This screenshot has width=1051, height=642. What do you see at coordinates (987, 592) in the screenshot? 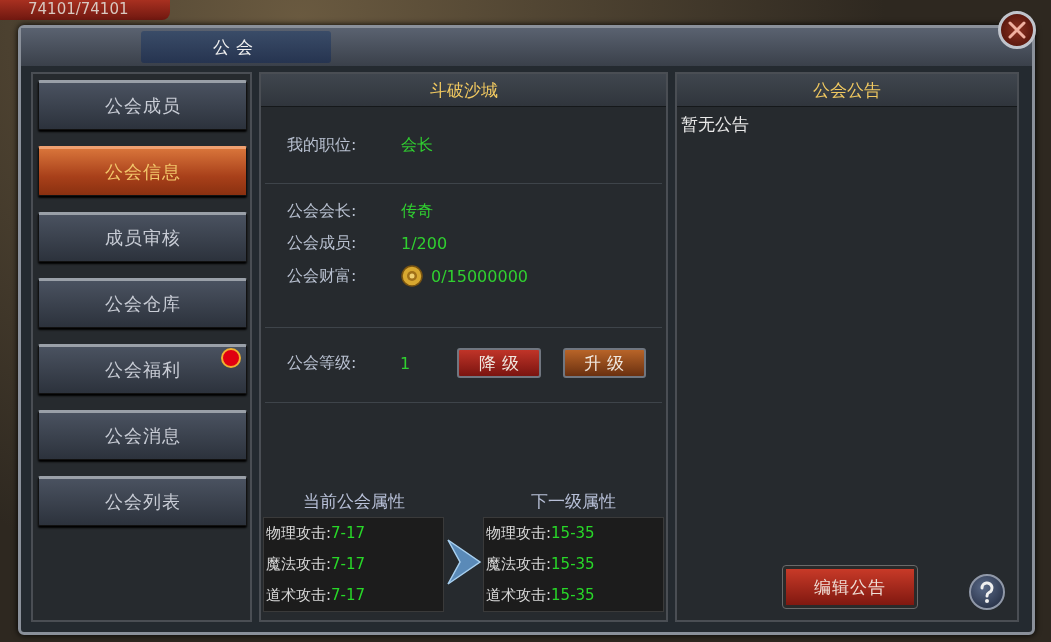
I see `help-button` at bounding box center [987, 592].